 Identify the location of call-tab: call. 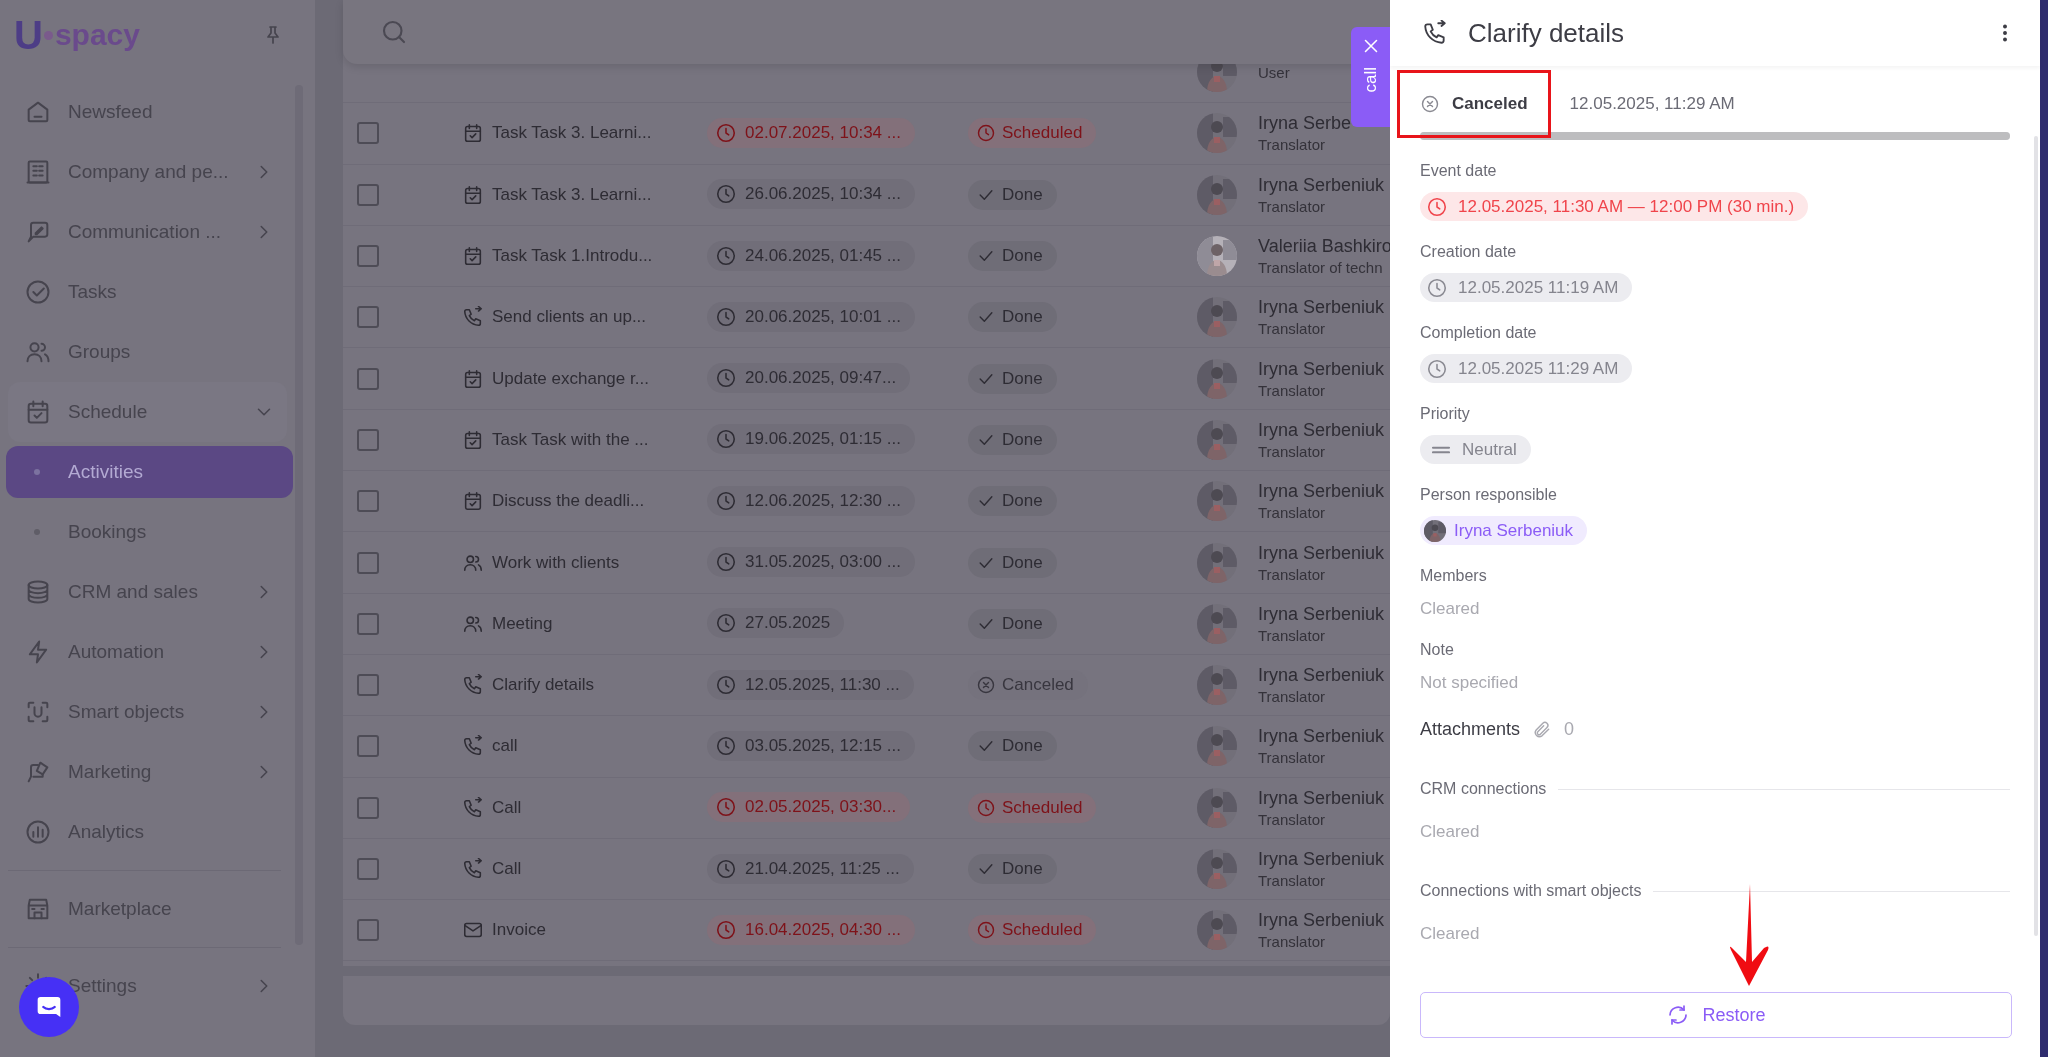
(1370, 77).